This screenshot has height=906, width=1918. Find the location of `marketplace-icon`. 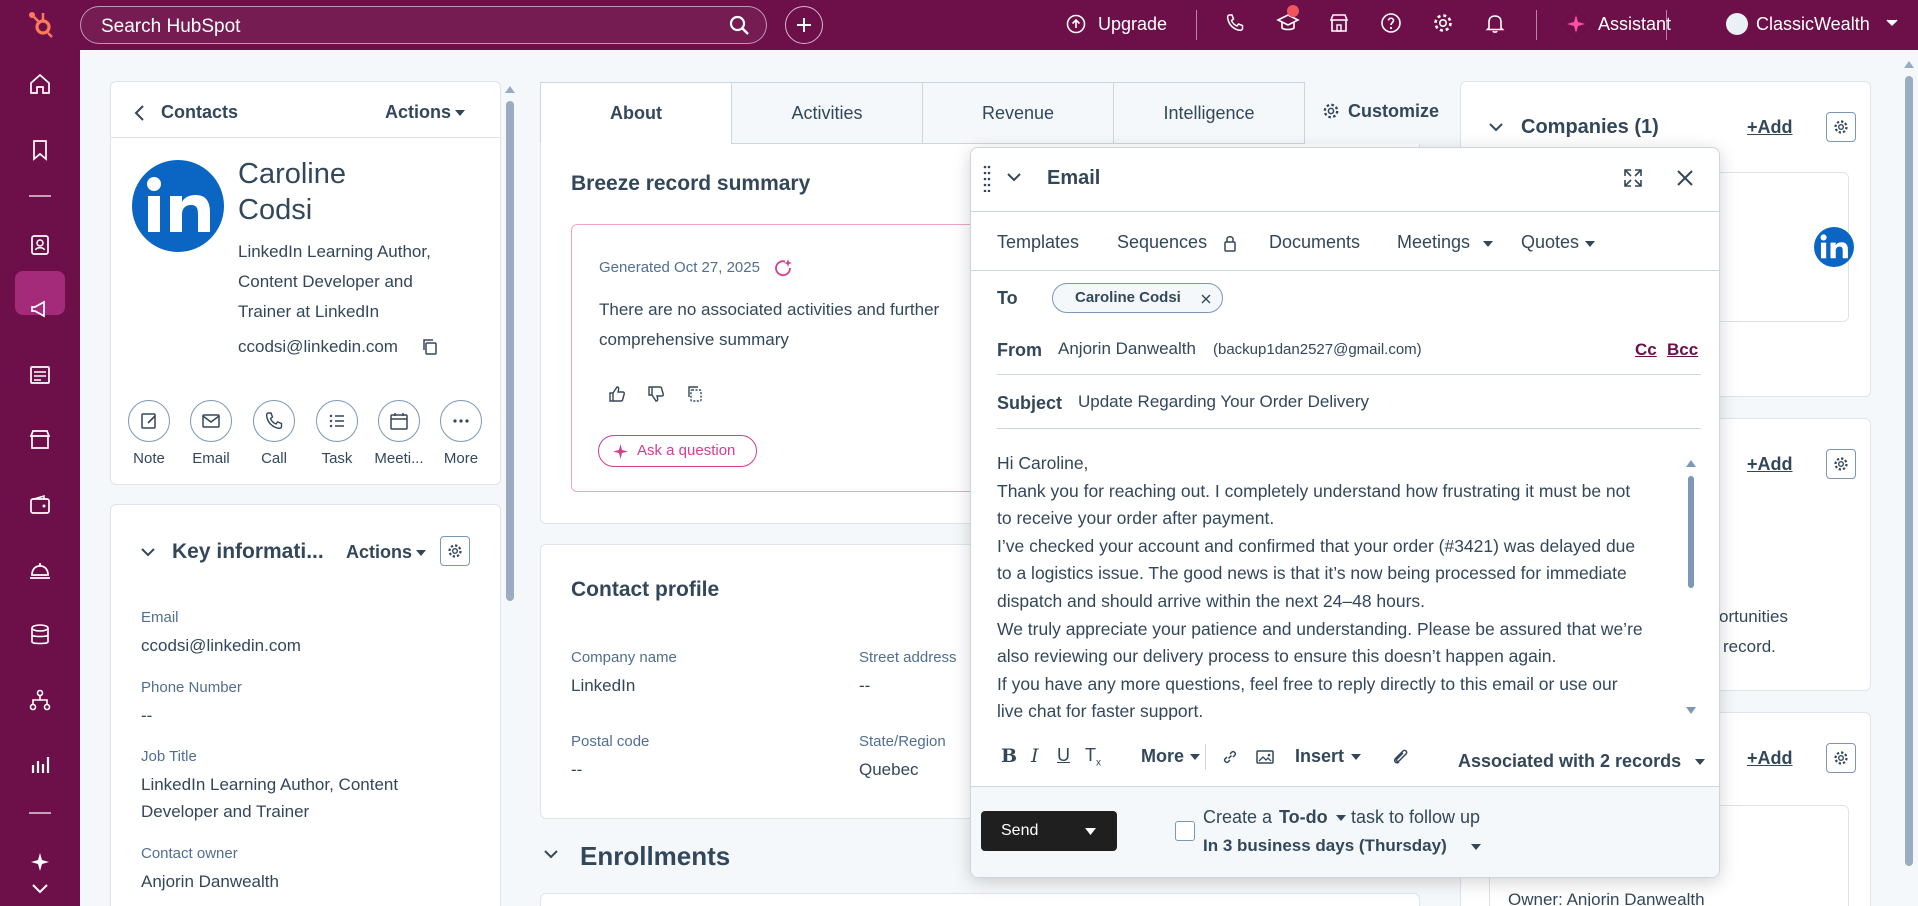

marketplace-icon is located at coordinates (1339, 23).